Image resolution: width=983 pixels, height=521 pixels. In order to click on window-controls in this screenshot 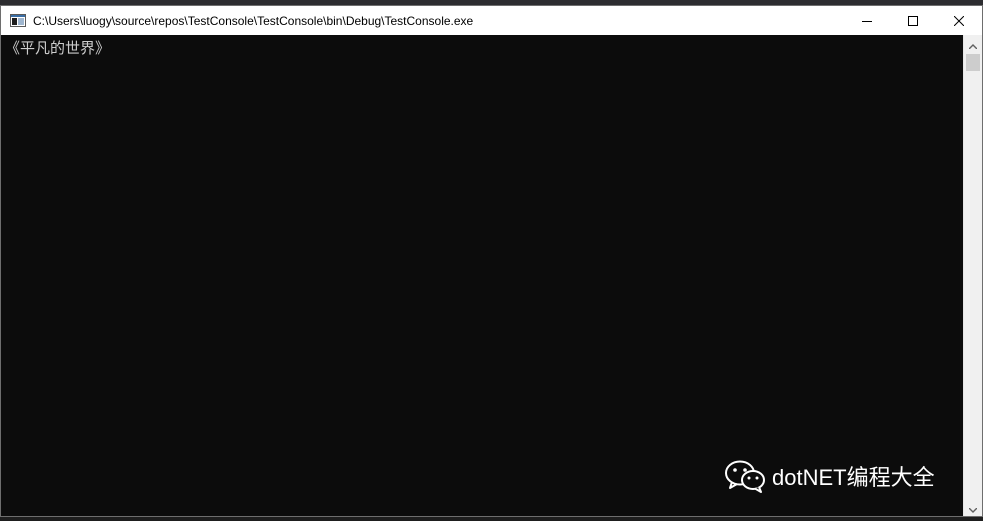, I will do `click(913, 20)`.